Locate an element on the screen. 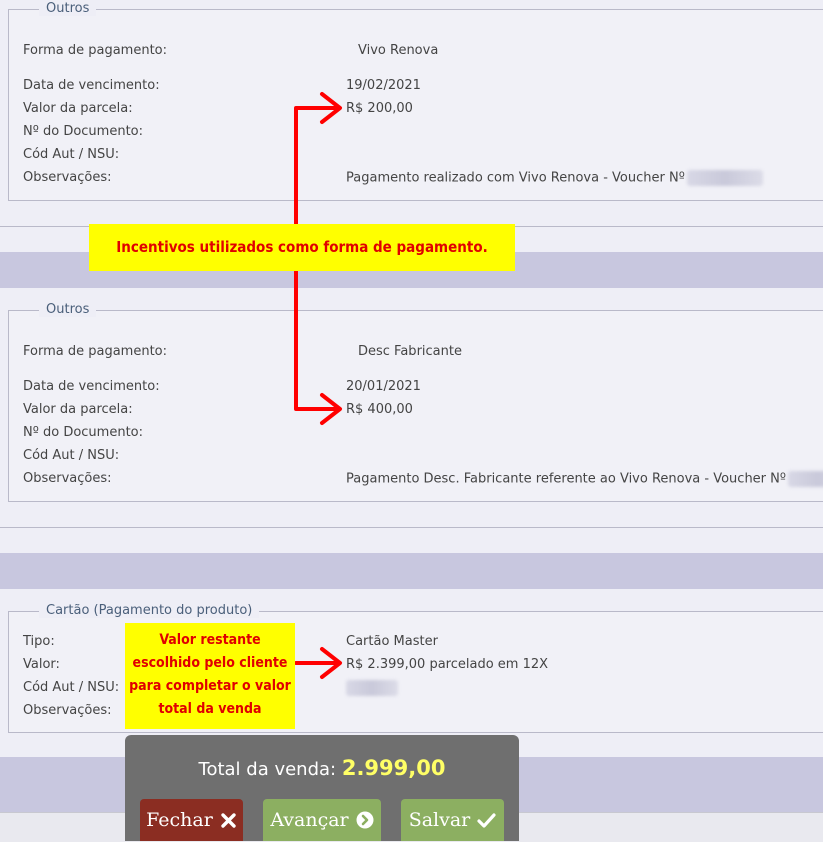 This screenshot has width=823, height=842. field-value-valor: R$ 2.399,00 parcelado em 12X is located at coordinates (447, 664).